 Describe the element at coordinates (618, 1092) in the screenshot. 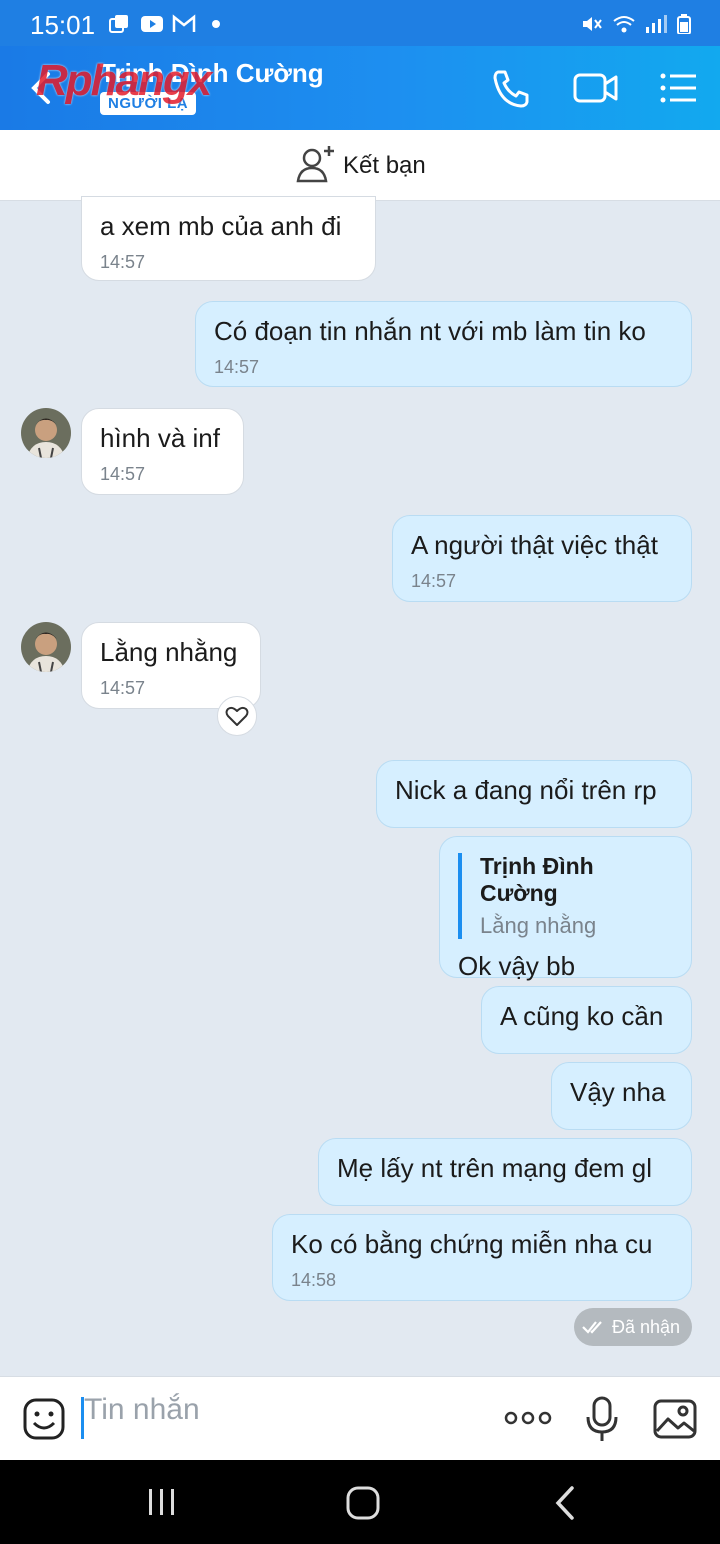

I see `message-text: Vậy nha` at that location.